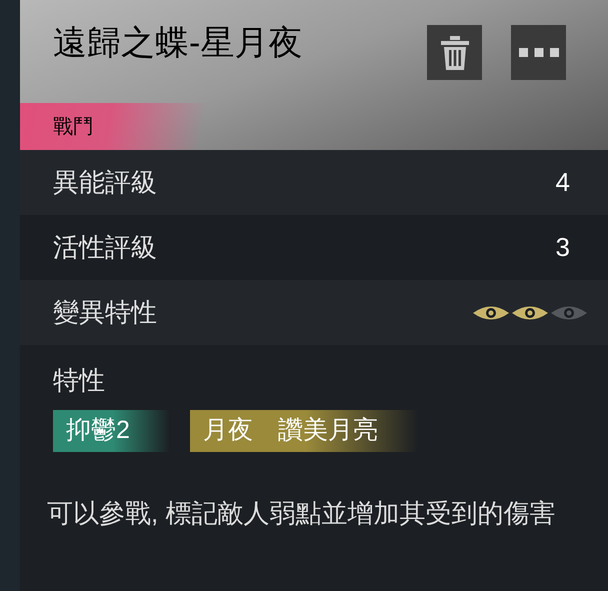 The width and height of the screenshot is (608, 591). I want to click on stat-value: 4, so click(563, 182).